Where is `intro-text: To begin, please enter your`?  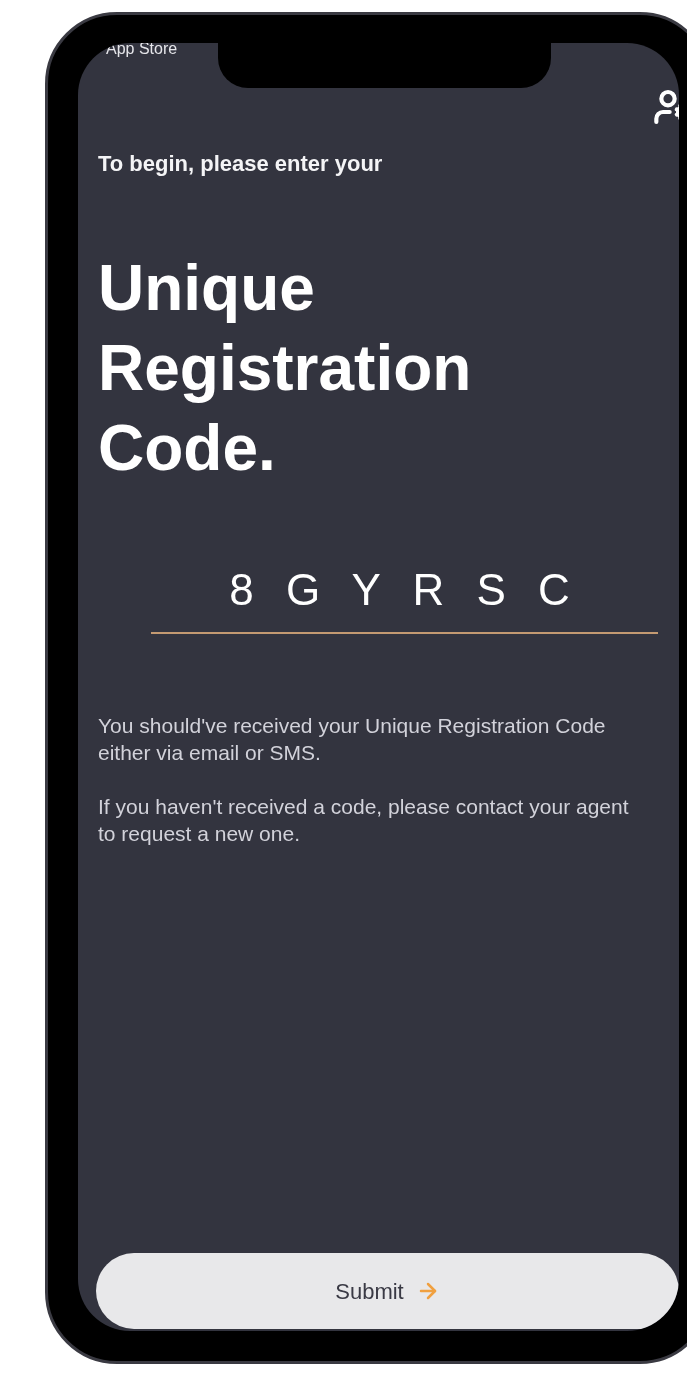
intro-text: To begin, please enter your is located at coordinates (240, 164).